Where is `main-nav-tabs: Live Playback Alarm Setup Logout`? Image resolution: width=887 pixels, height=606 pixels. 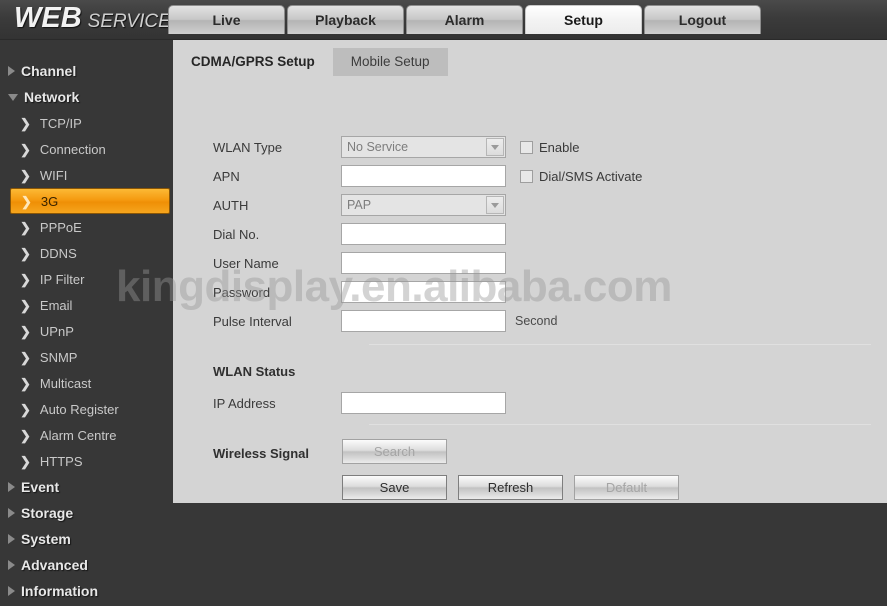
main-nav-tabs: Live Playback Alarm Setup Logout is located at coordinates (464, 19).